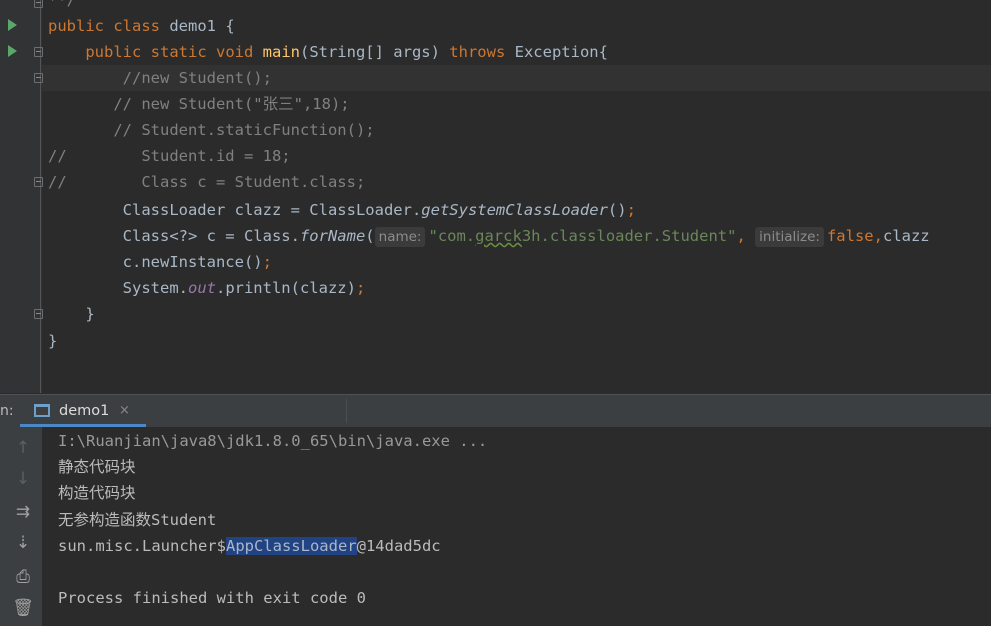  Describe the element at coordinates (21, 196) in the screenshot. I see `editor-gutter` at that location.